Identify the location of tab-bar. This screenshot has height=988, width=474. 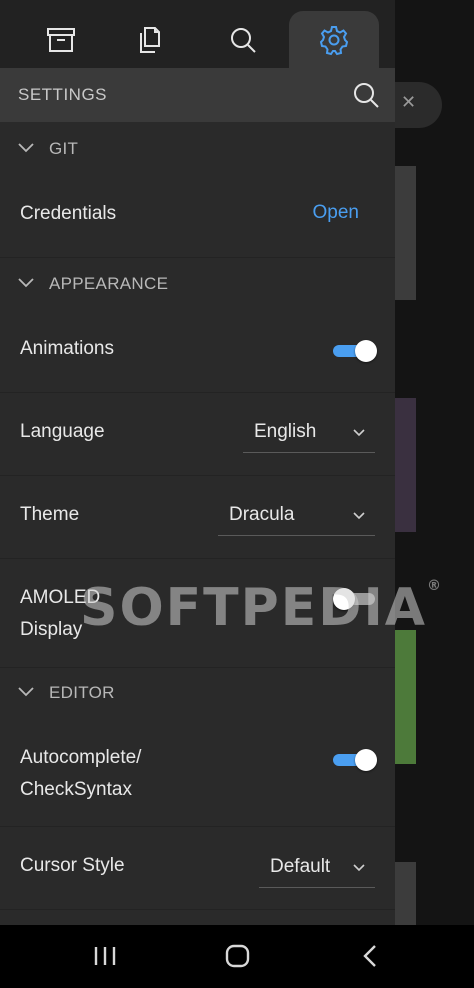
(197, 34).